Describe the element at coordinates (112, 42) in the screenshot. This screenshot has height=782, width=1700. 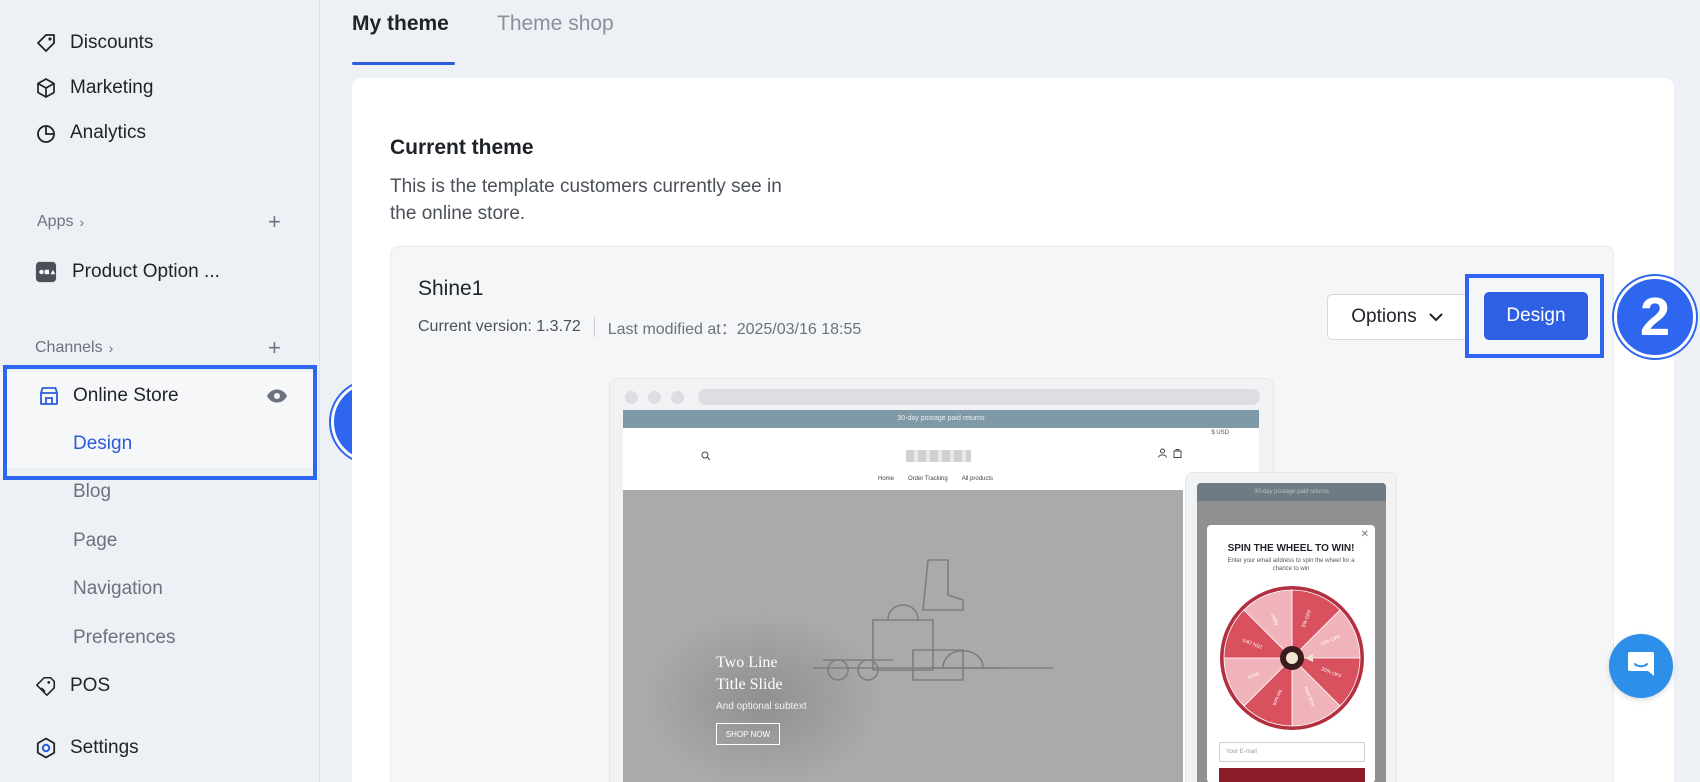
I see `sidebar-item-label: Discounts` at that location.